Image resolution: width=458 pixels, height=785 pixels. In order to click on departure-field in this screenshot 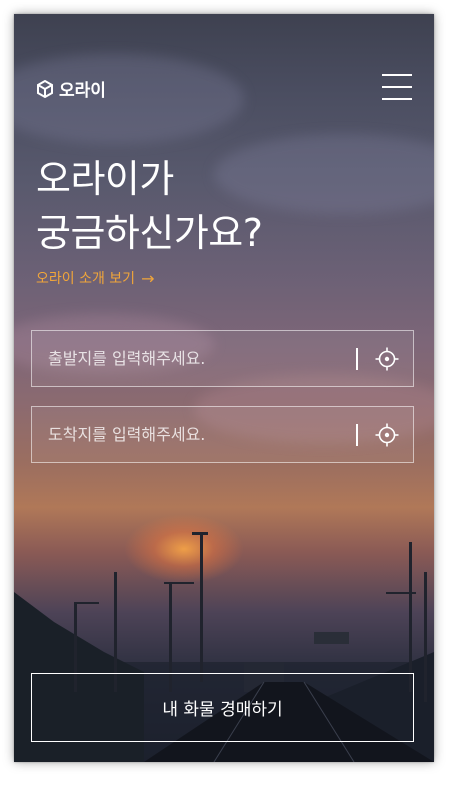, I will do `click(222, 358)`.